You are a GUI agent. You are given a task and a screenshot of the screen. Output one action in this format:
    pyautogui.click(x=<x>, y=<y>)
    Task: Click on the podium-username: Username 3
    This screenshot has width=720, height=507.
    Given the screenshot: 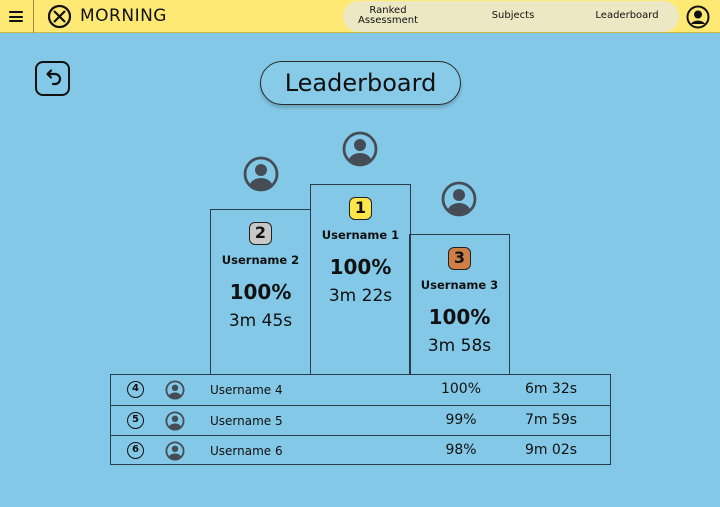 What is the action you would take?
    pyautogui.click(x=459, y=285)
    